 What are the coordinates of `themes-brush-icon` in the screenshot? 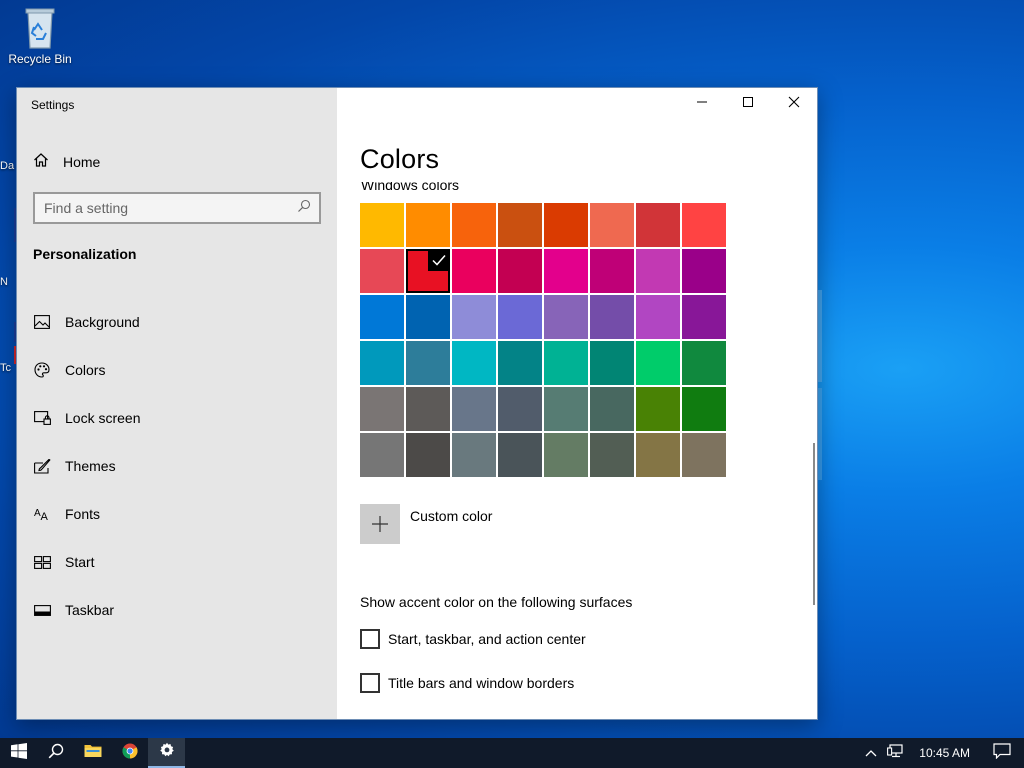 It's located at (42, 466).